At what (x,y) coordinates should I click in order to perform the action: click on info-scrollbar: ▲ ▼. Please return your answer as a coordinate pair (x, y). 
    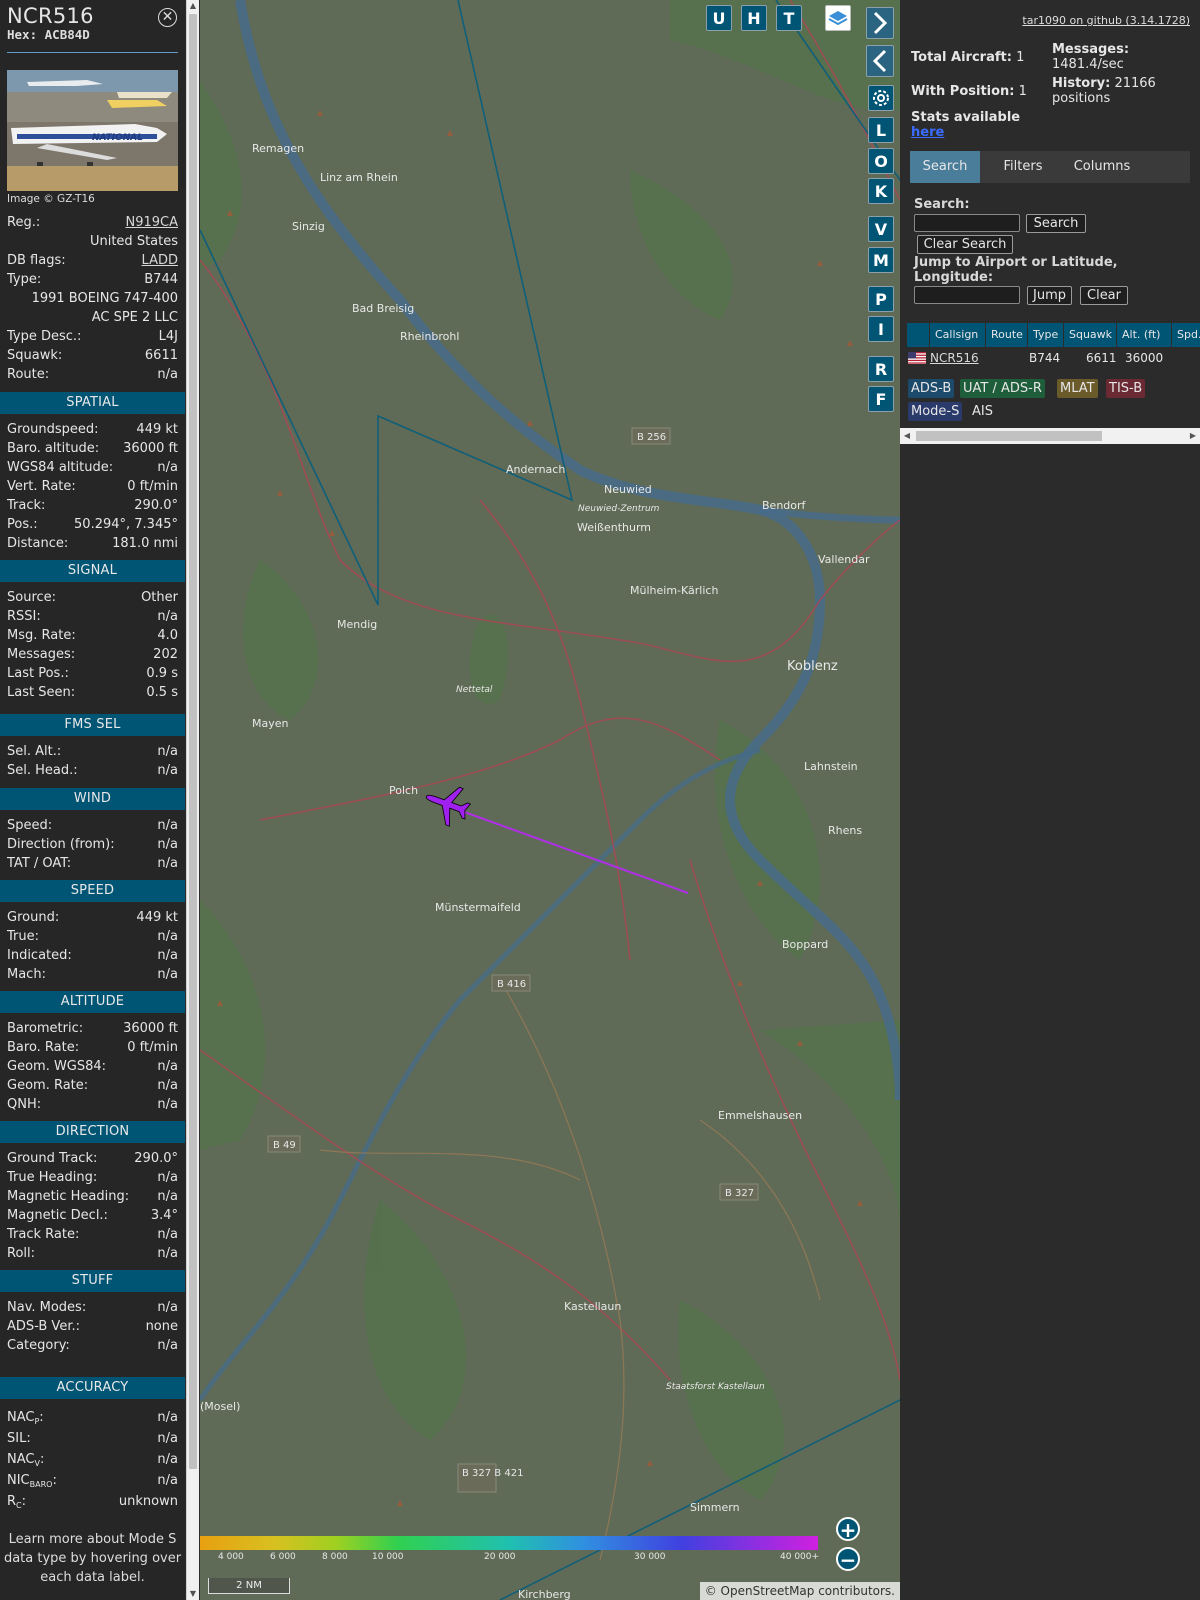
    Looking at the image, I should click on (192, 800).